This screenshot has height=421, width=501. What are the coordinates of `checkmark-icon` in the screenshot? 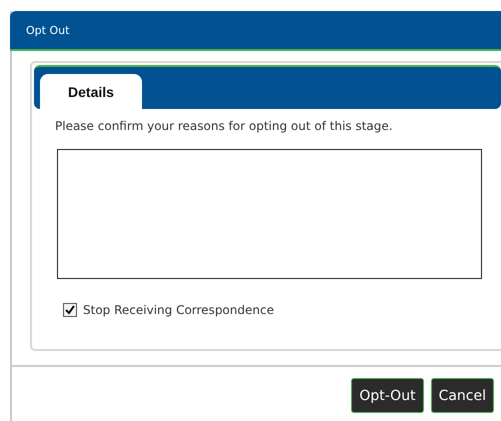 It's located at (70, 310).